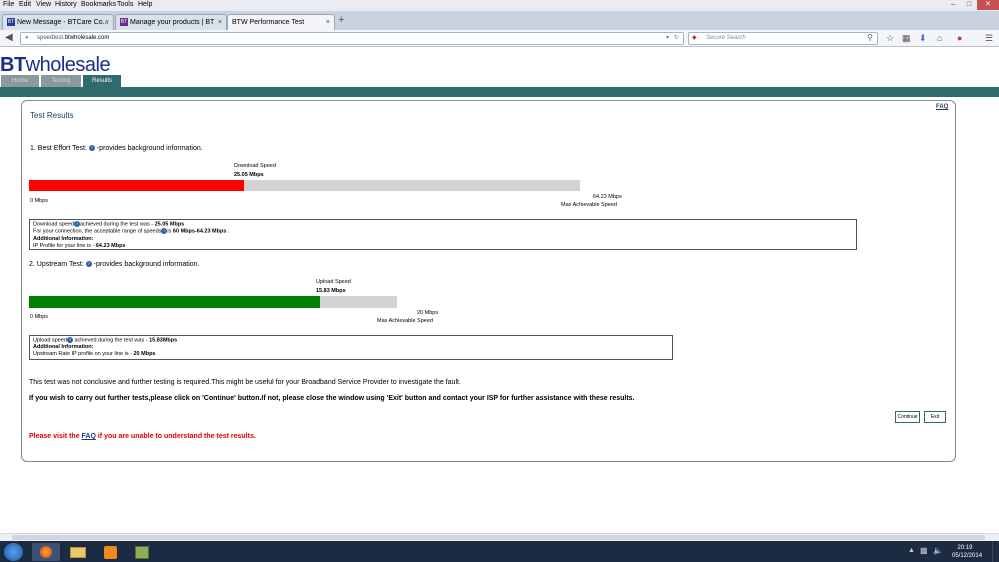 The height and width of the screenshot is (562, 999). I want to click on exit-button: Exit, so click(935, 417).